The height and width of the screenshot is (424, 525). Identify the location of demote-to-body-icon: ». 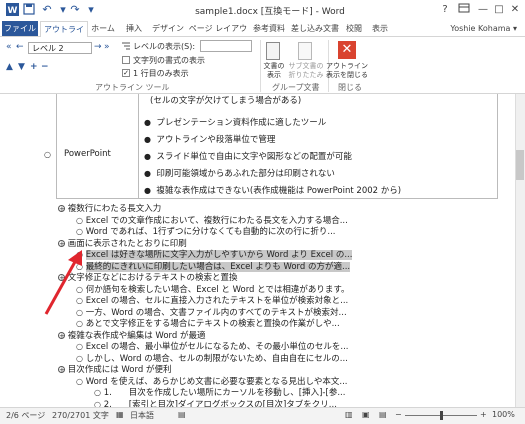
(107, 47).